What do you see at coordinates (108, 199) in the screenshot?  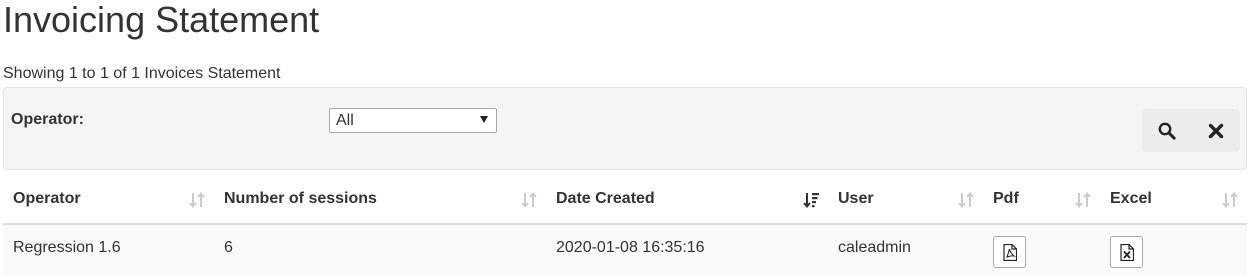 I see `column-header-operator: Operator` at bounding box center [108, 199].